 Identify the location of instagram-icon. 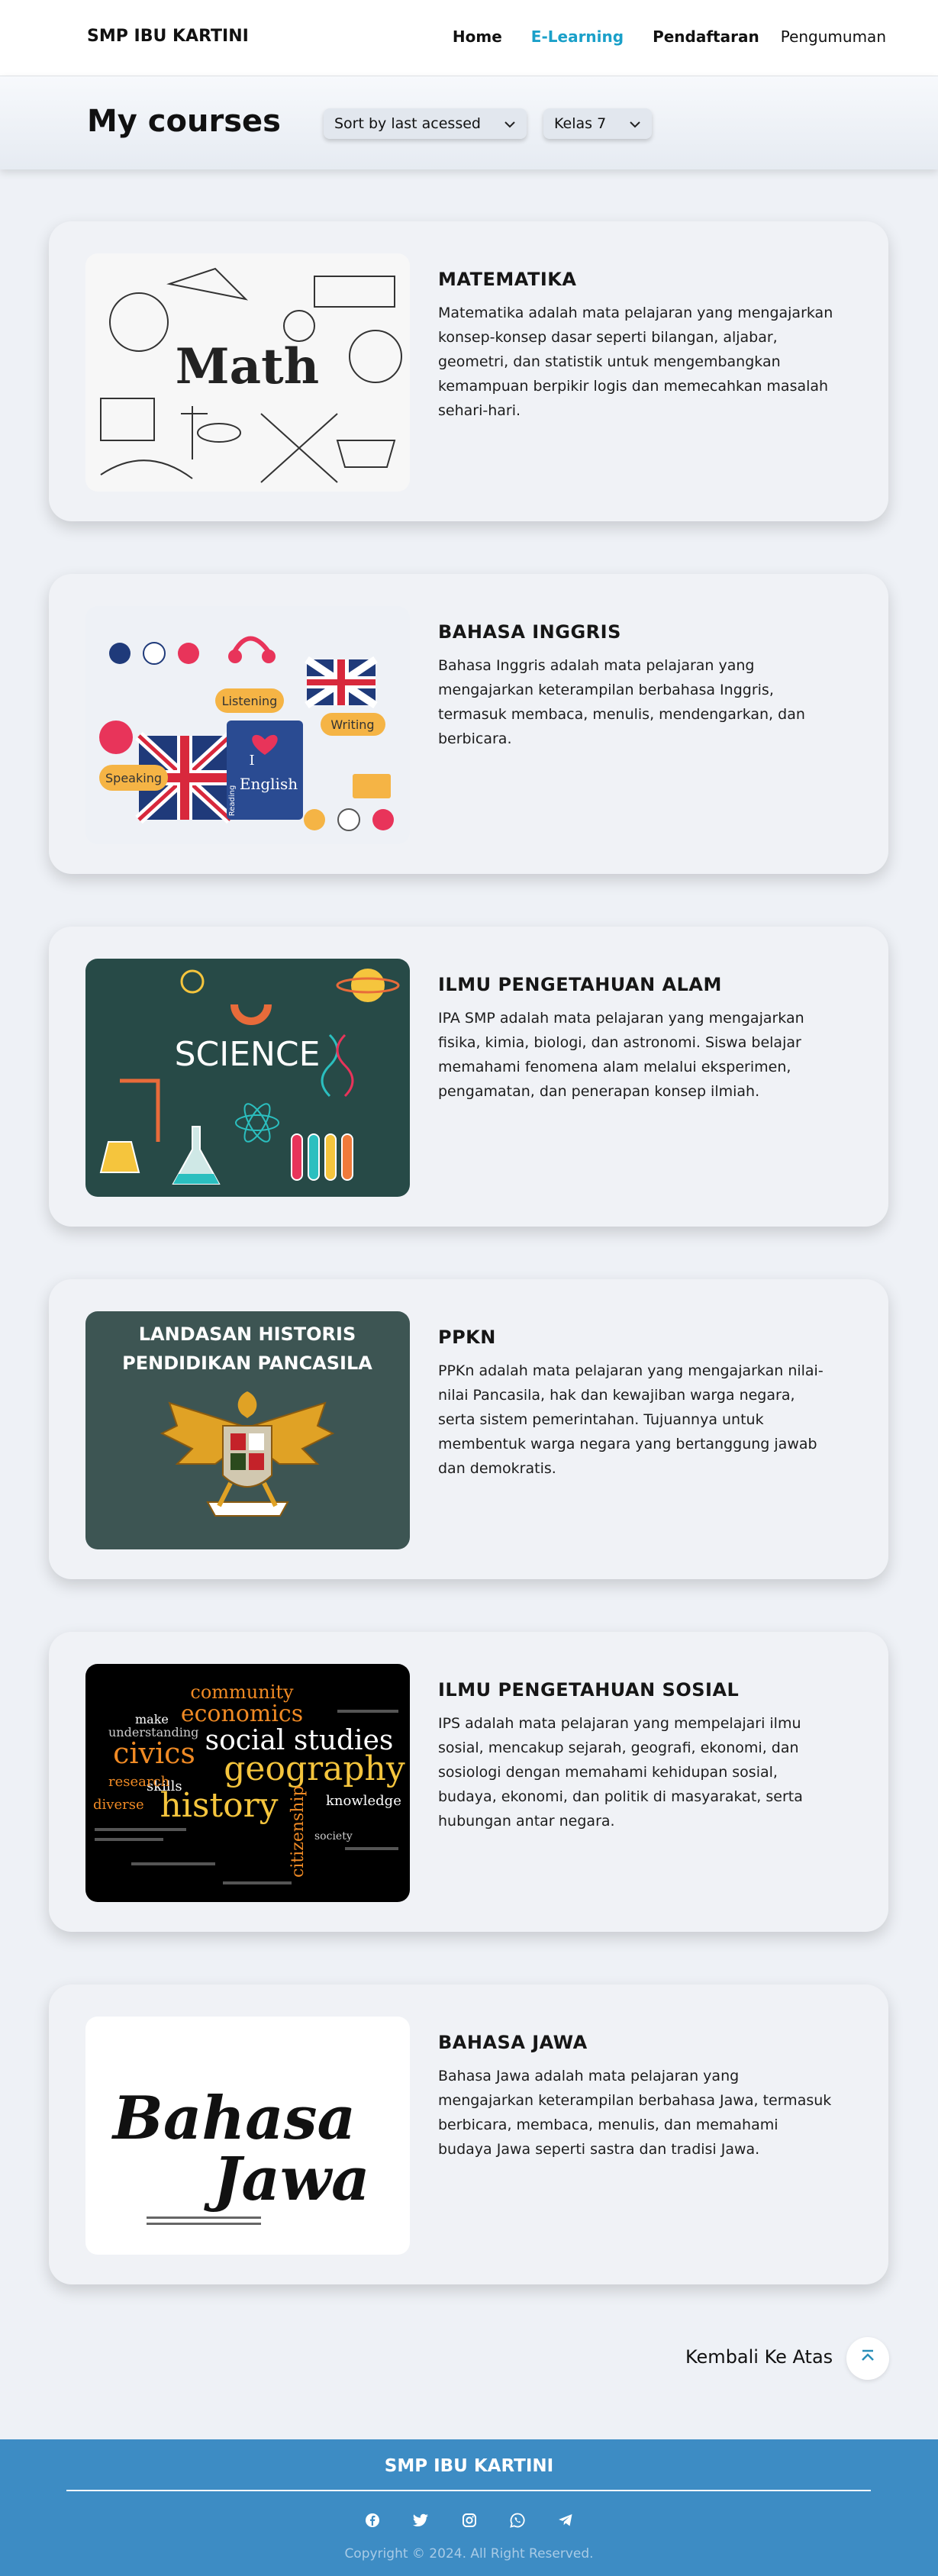
(469, 2520).